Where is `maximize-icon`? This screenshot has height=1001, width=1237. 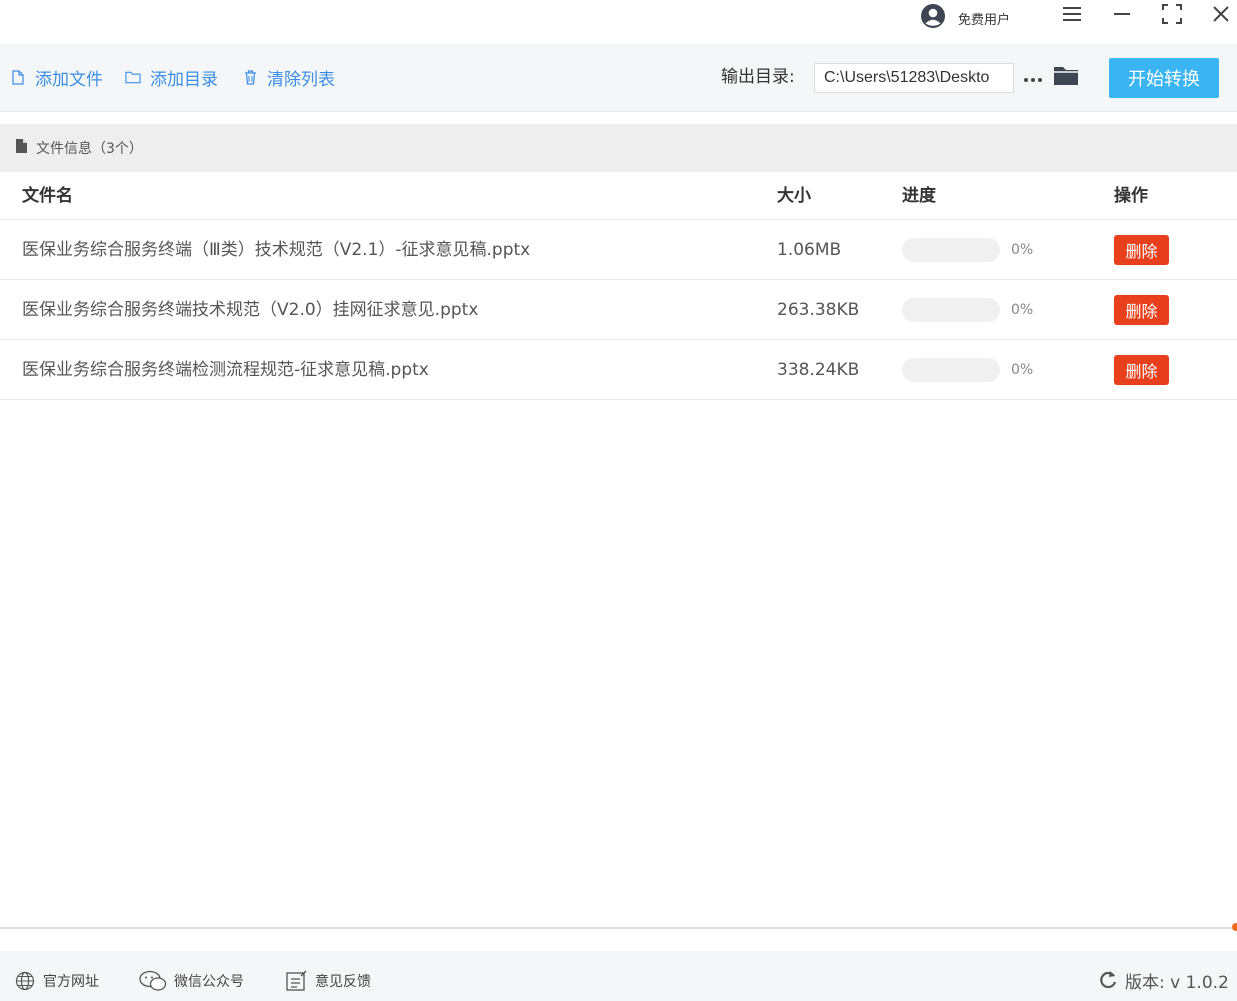 maximize-icon is located at coordinates (1172, 16).